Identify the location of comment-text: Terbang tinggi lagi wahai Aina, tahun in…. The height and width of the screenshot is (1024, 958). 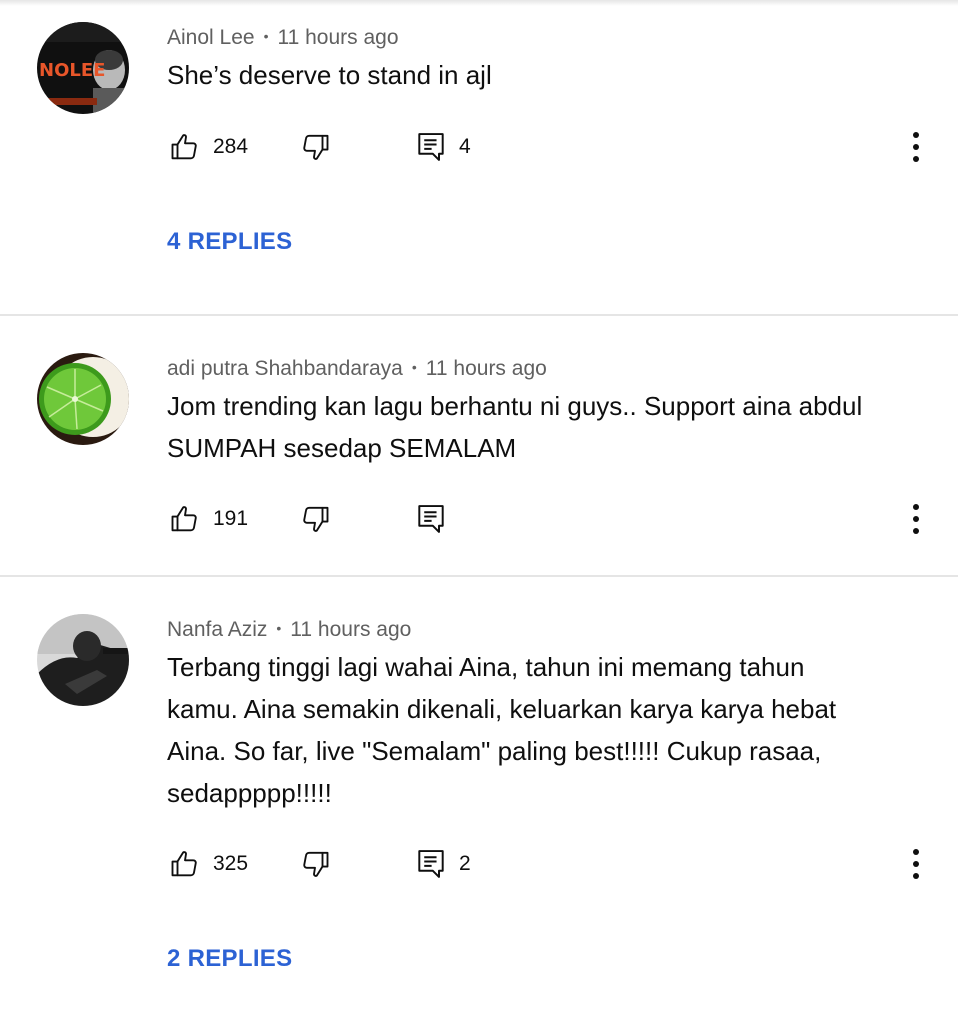
(502, 730).